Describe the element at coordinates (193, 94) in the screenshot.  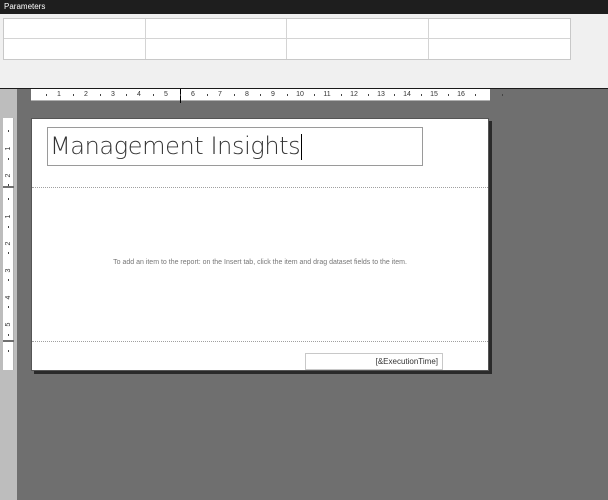
I see `ruler-label: 6` at that location.